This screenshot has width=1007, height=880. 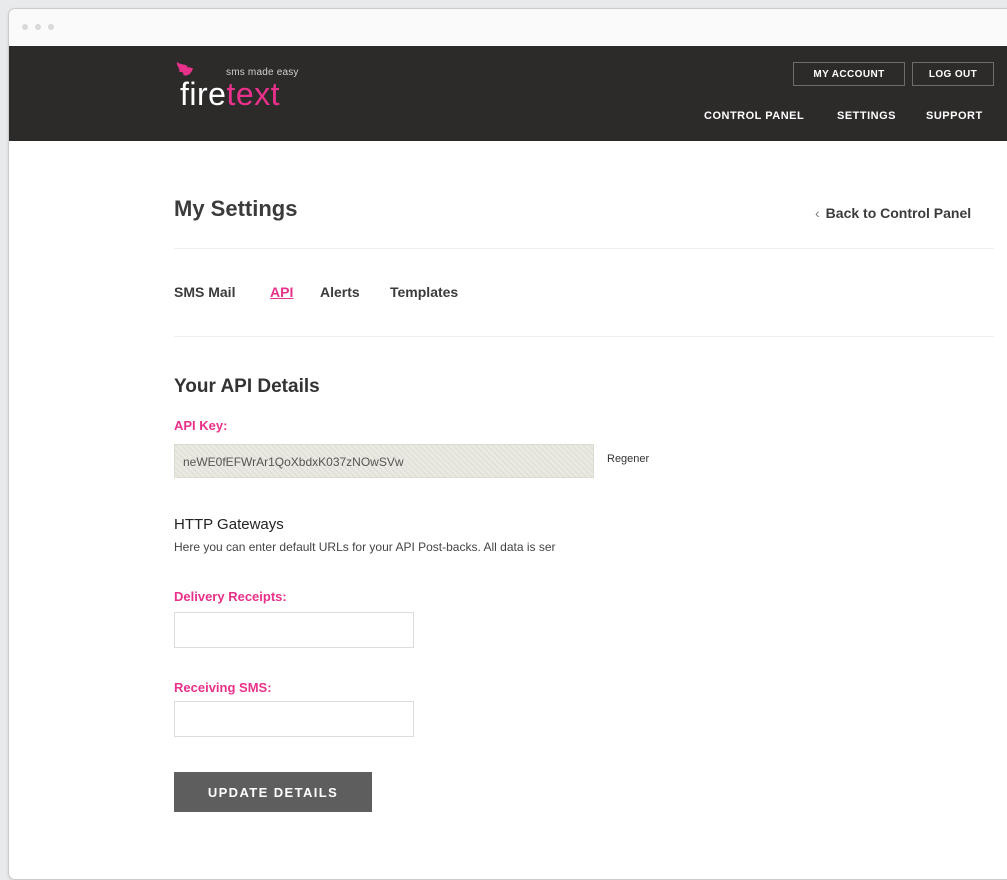 I want to click on receiving-sms-label: Receiving SMS:, so click(x=223, y=687).